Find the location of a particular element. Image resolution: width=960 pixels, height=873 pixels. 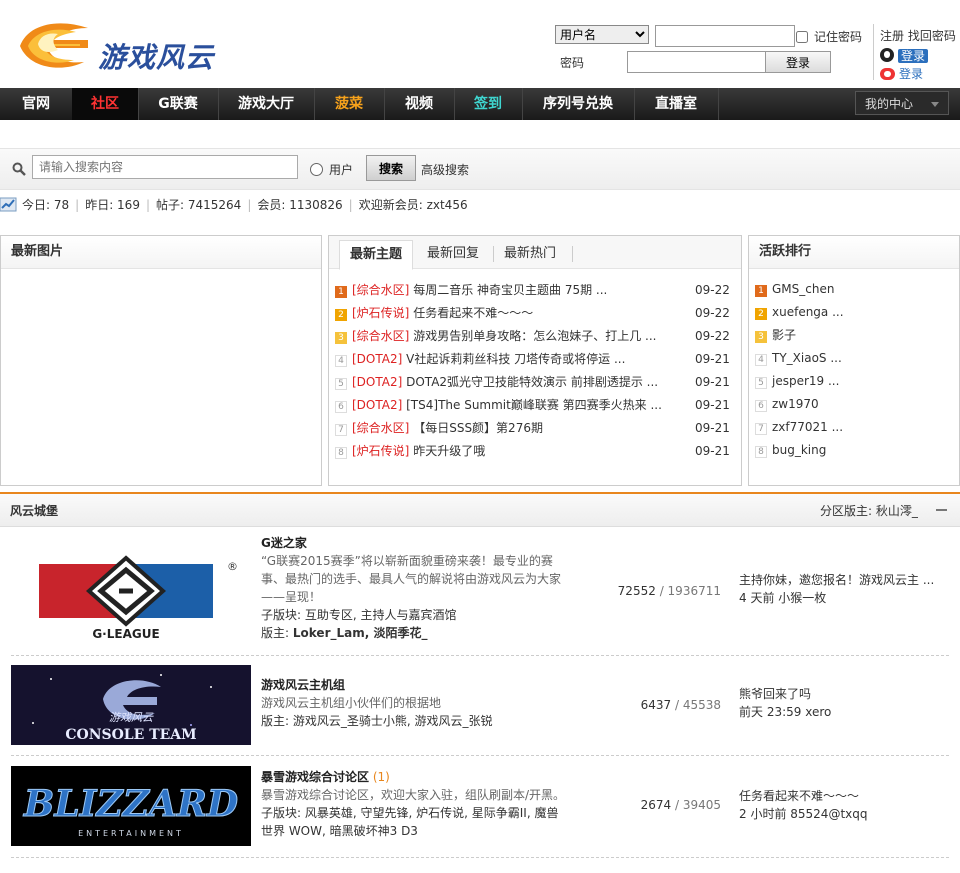

logo-text: 游戏风云 is located at coordinates (156, 57).